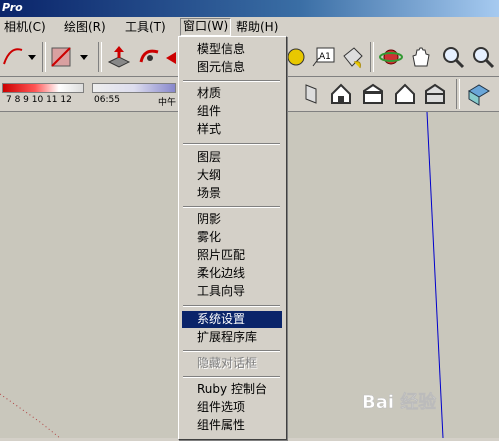 Image resolution: width=499 pixels, height=441 pixels. What do you see at coordinates (232, 93) in the screenshot?
I see `menu-item-materials: 材质` at bounding box center [232, 93].